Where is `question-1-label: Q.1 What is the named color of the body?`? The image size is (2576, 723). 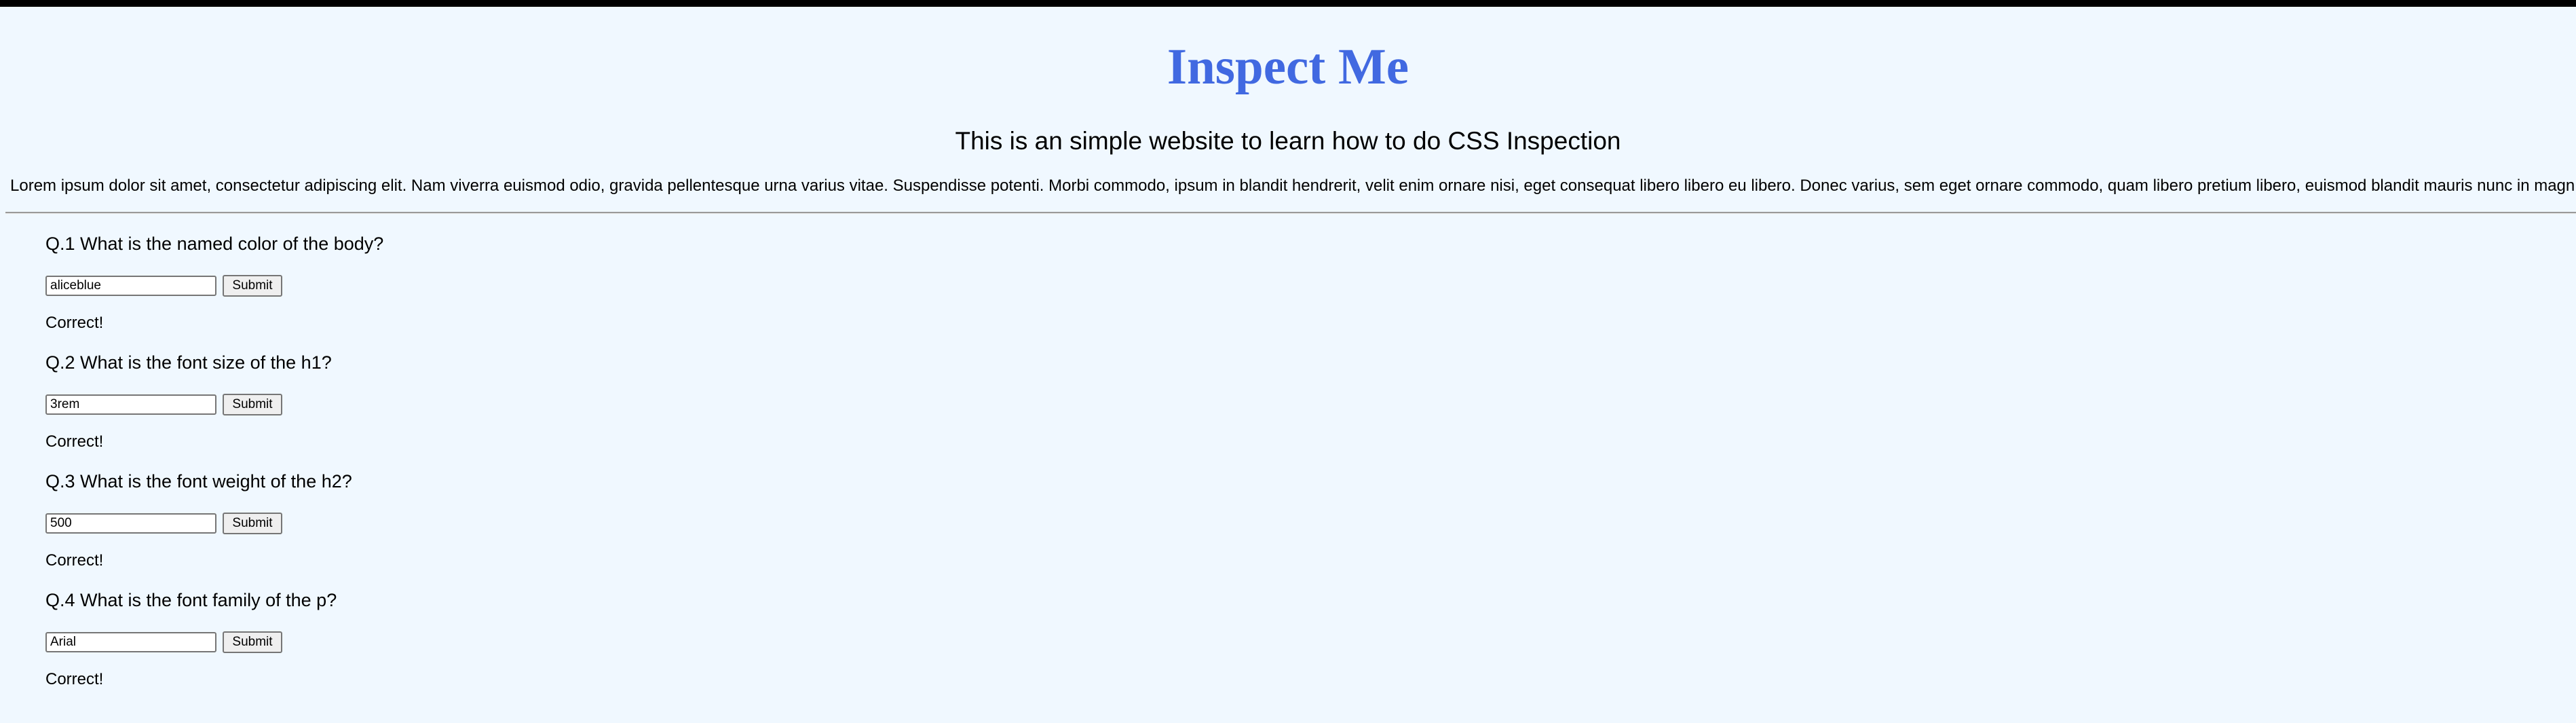 question-1-label: Q.1 What is the named color of the body? is located at coordinates (215, 244).